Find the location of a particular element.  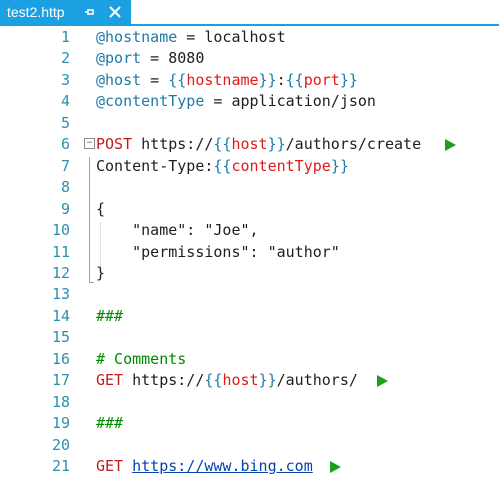

code-line: 13 is located at coordinates (249, 294).